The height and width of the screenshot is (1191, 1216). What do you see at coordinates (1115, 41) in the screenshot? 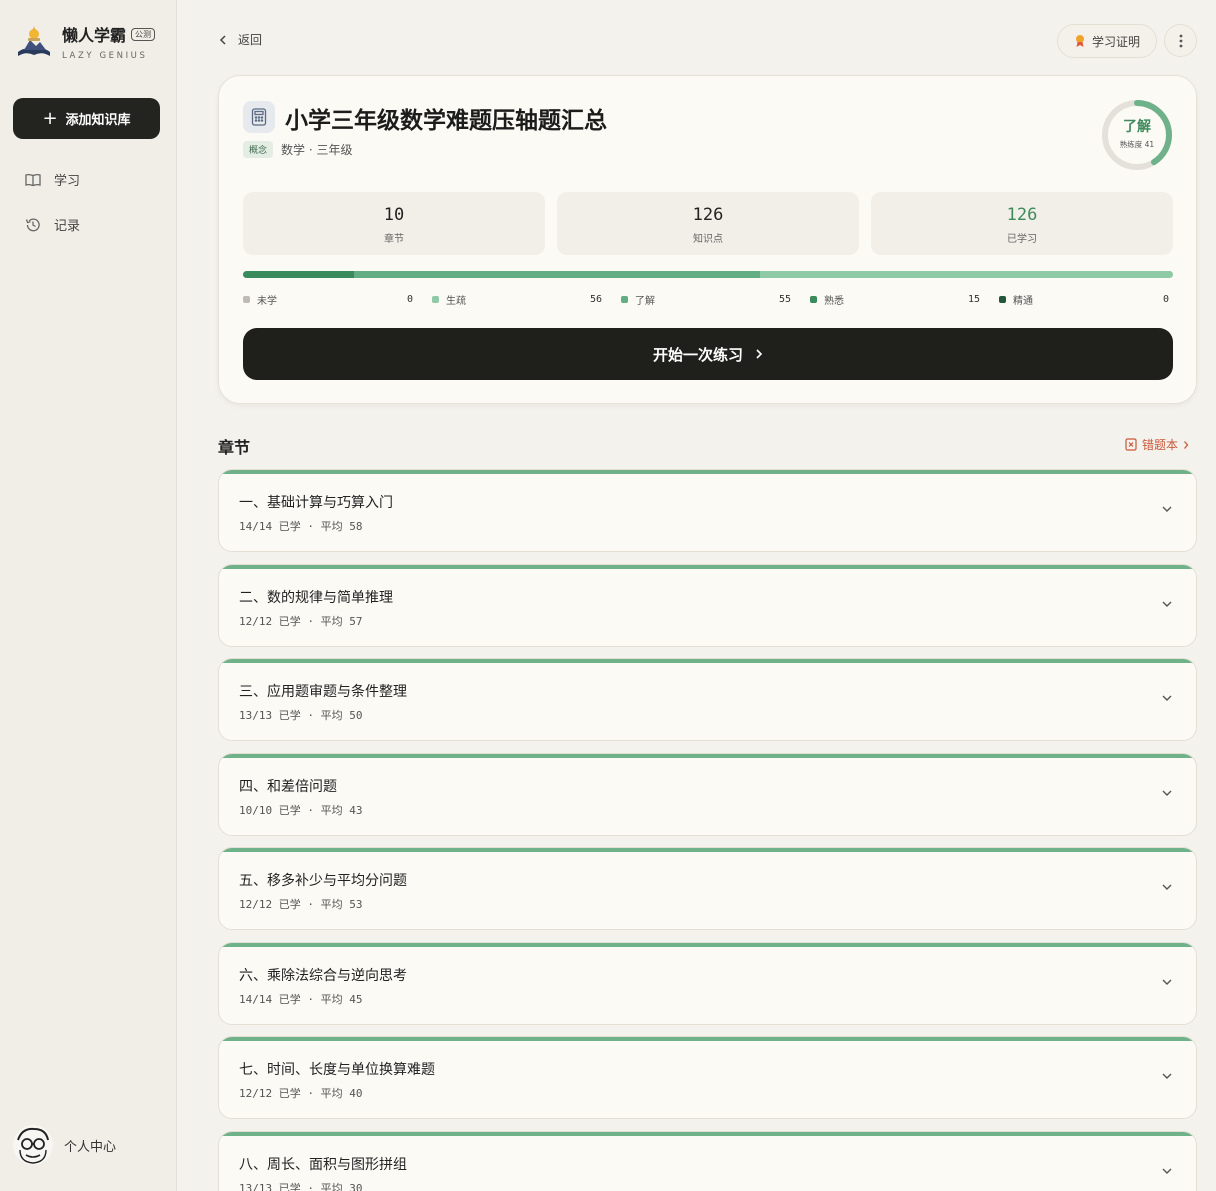
I see `certificate-label: 学习证明` at bounding box center [1115, 41].